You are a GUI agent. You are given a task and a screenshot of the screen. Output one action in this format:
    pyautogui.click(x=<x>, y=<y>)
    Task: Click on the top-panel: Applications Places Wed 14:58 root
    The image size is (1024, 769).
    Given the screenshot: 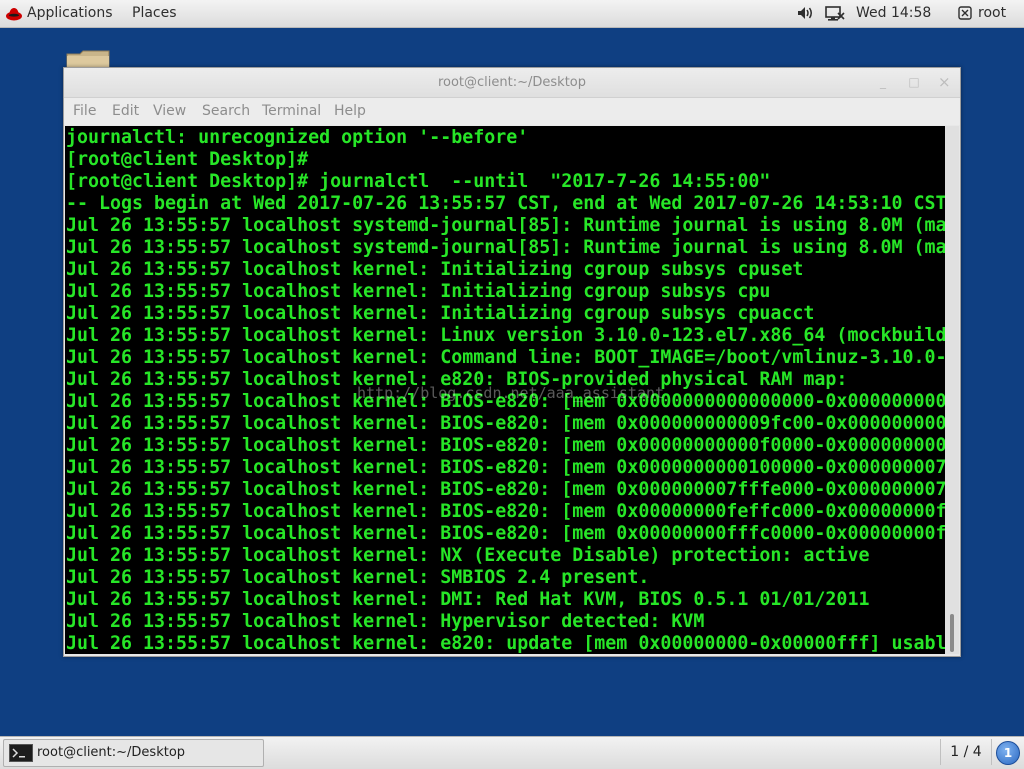 What is the action you would take?
    pyautogui.click(x=512, y=14)
    